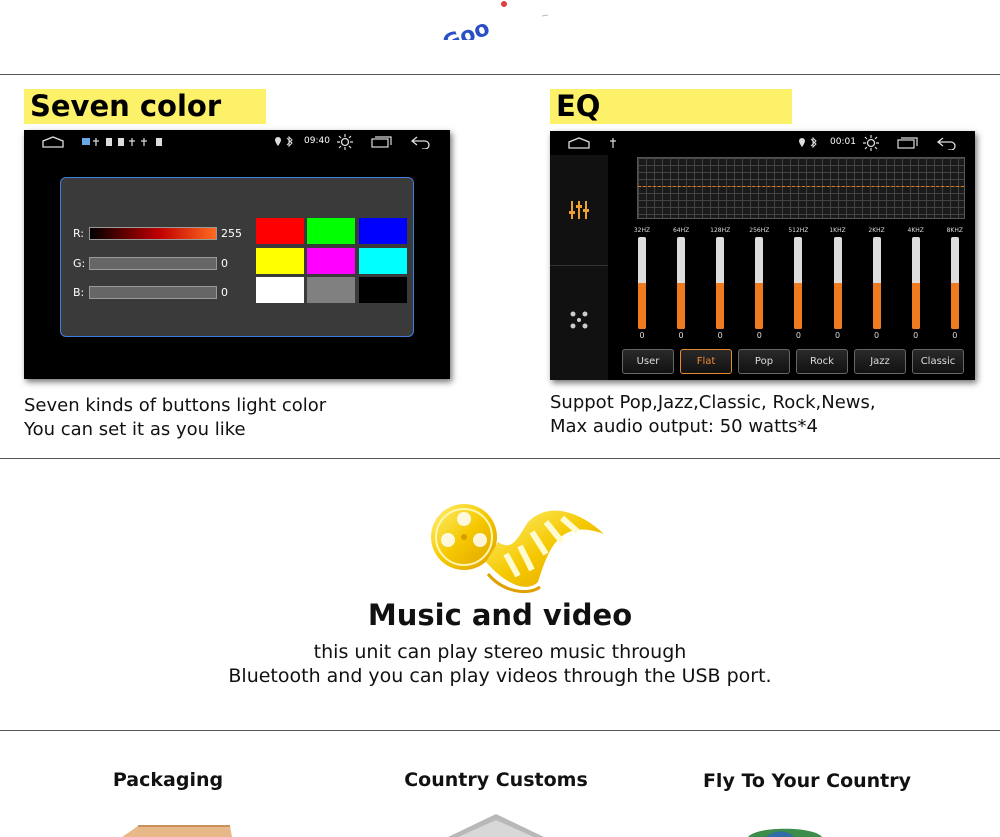 This screenshot has width=1000, height=837. What do you see at coordinates (822, 361) in the screenshot?
I see `preset-button-rock: Rock` at bounding box center [822, 361].